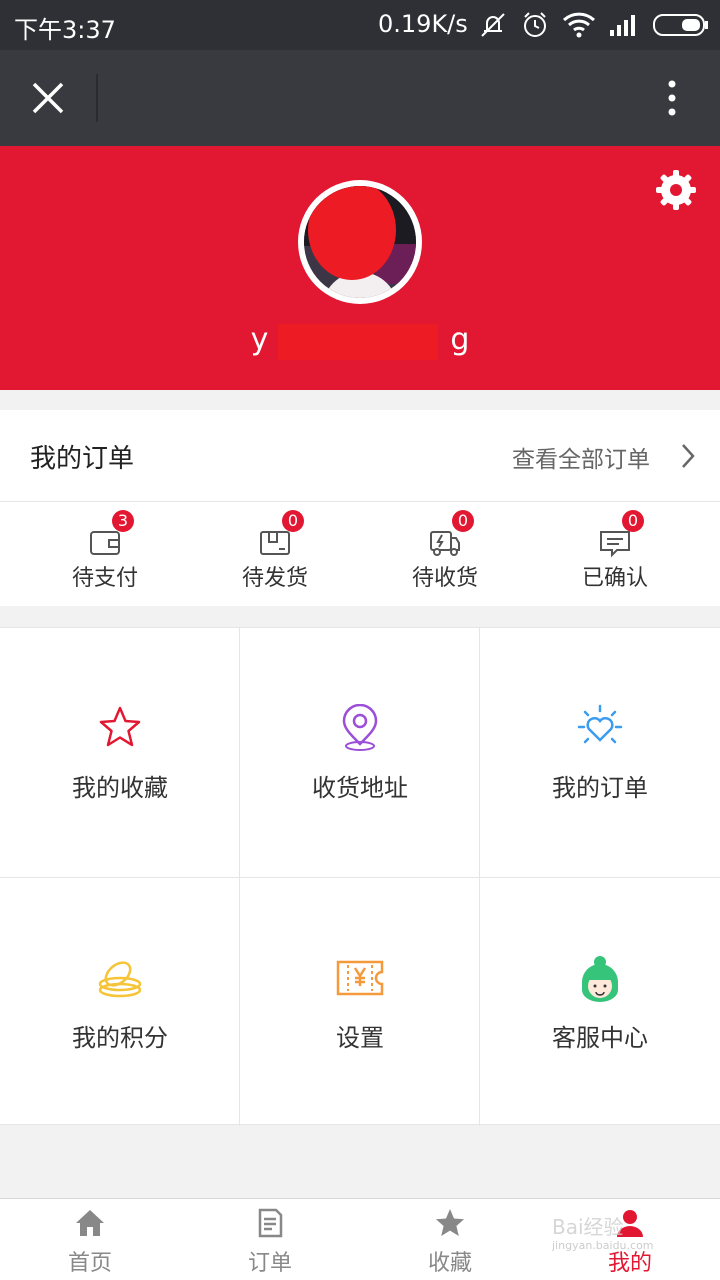  What do you see at coordinates (615, 555) in the screenshot?
I see `order-status-confirmed: 0 已确认` at bounding box center [615, 555].